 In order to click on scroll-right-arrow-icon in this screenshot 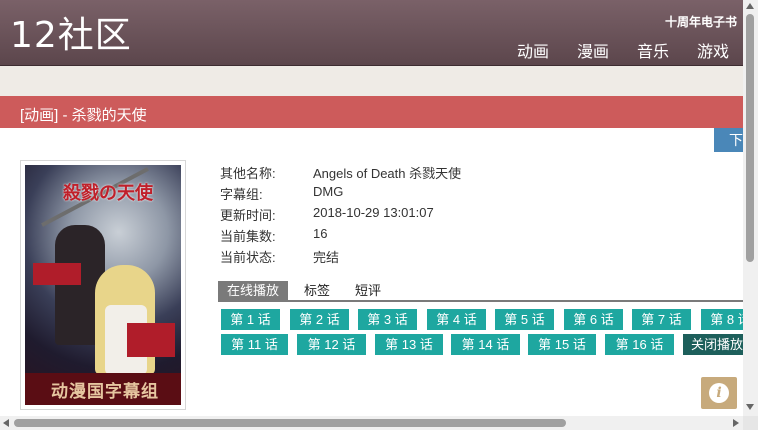, I will do `click(736, 423)`.